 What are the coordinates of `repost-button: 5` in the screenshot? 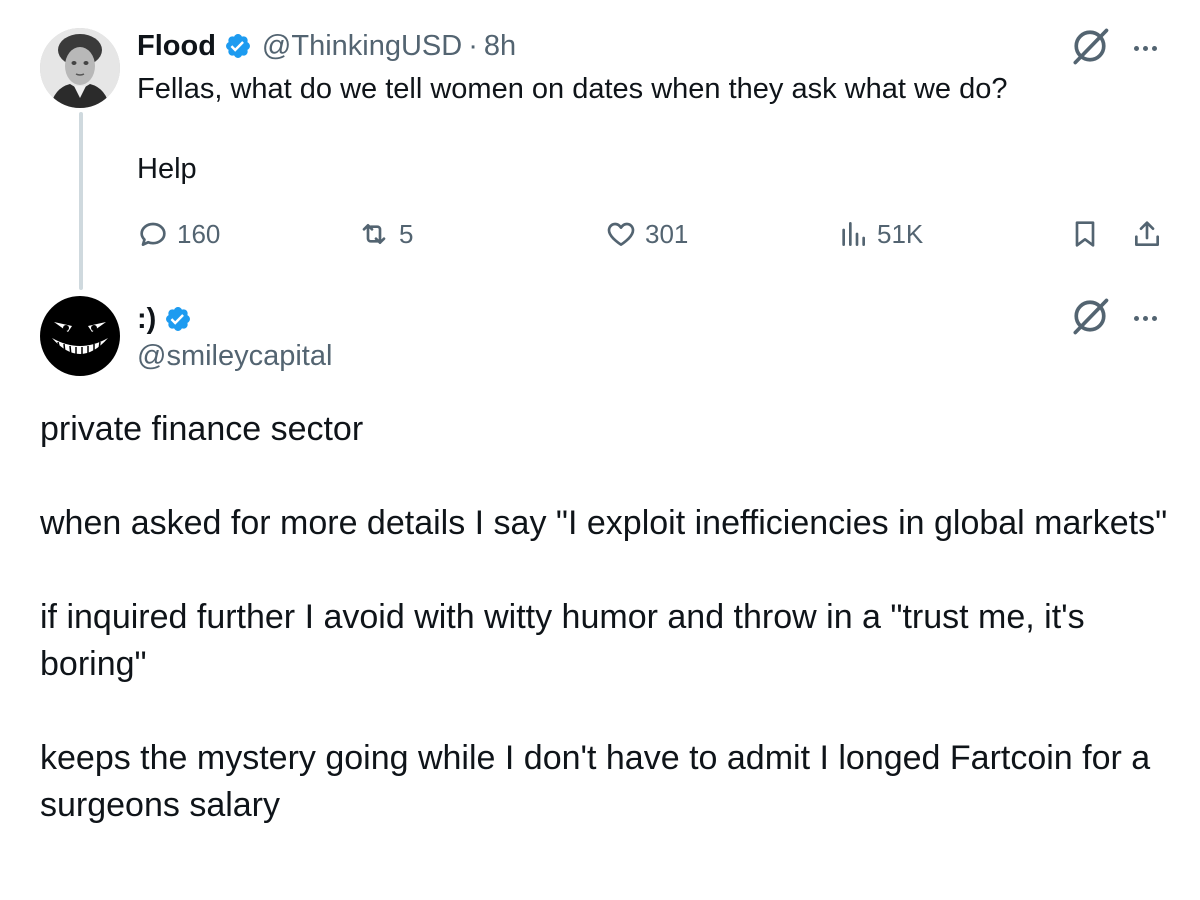 It's located at (385, 234).